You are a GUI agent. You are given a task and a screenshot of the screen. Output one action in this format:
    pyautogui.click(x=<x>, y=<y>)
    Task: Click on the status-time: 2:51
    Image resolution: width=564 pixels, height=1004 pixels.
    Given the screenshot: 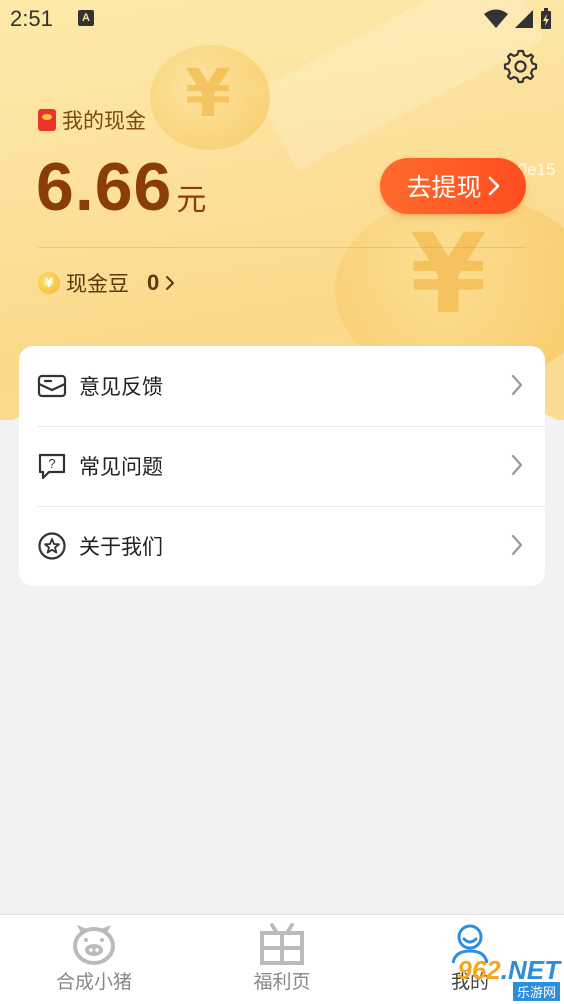 What is the action you would take?
    pyautogui.click(x=31, y=18)
    